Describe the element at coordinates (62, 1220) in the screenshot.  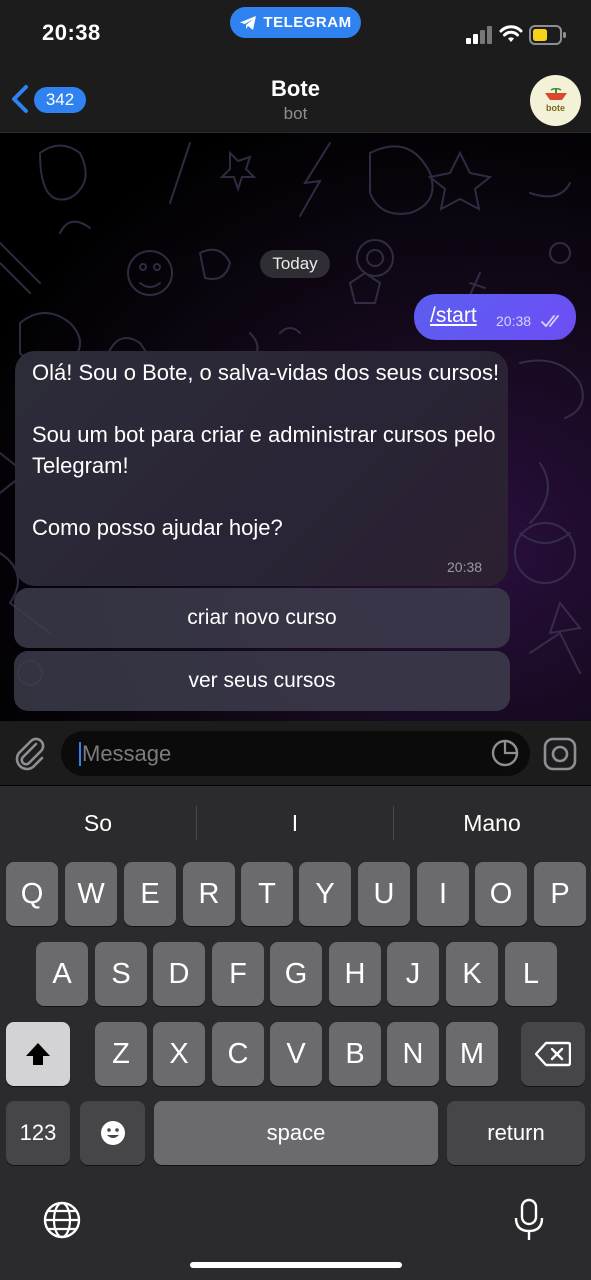
I see `globe-icon` at that location.